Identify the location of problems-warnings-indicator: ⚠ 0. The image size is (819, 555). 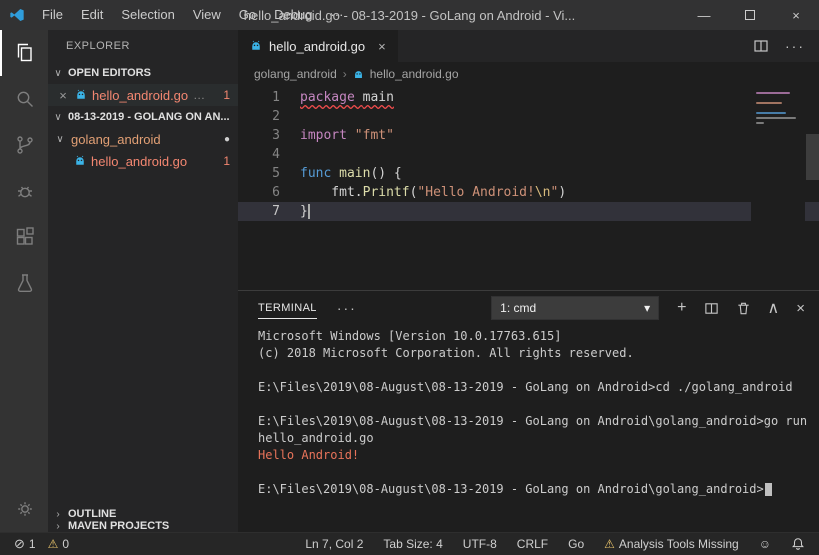
(58, 544).